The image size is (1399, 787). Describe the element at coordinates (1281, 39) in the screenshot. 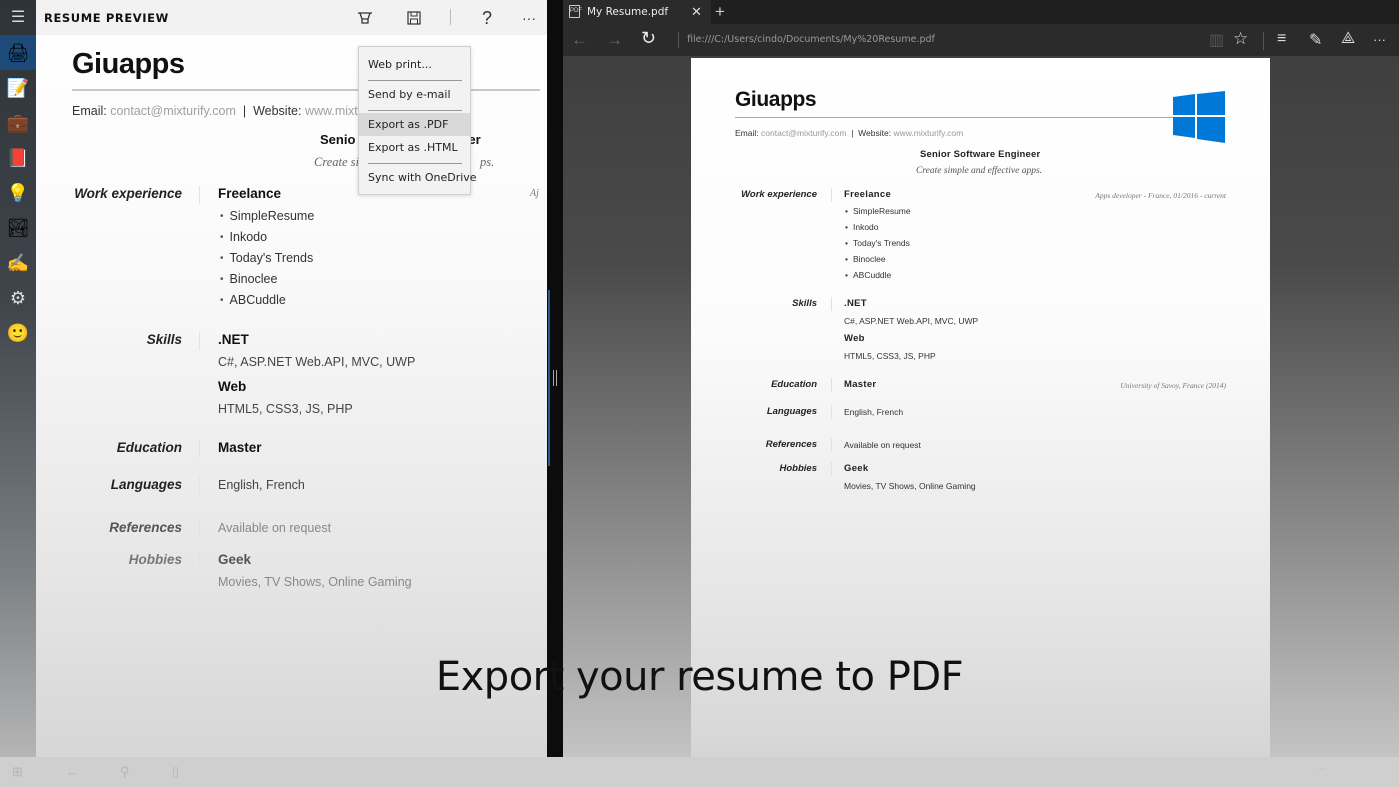

I see `hub-icon: ≡` at that location.